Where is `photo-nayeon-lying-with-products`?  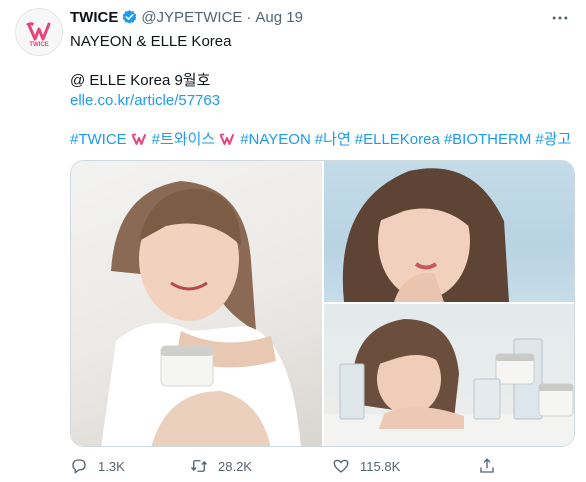
photo-nayeon-lying-with-products is located at coordinates (449, 375).